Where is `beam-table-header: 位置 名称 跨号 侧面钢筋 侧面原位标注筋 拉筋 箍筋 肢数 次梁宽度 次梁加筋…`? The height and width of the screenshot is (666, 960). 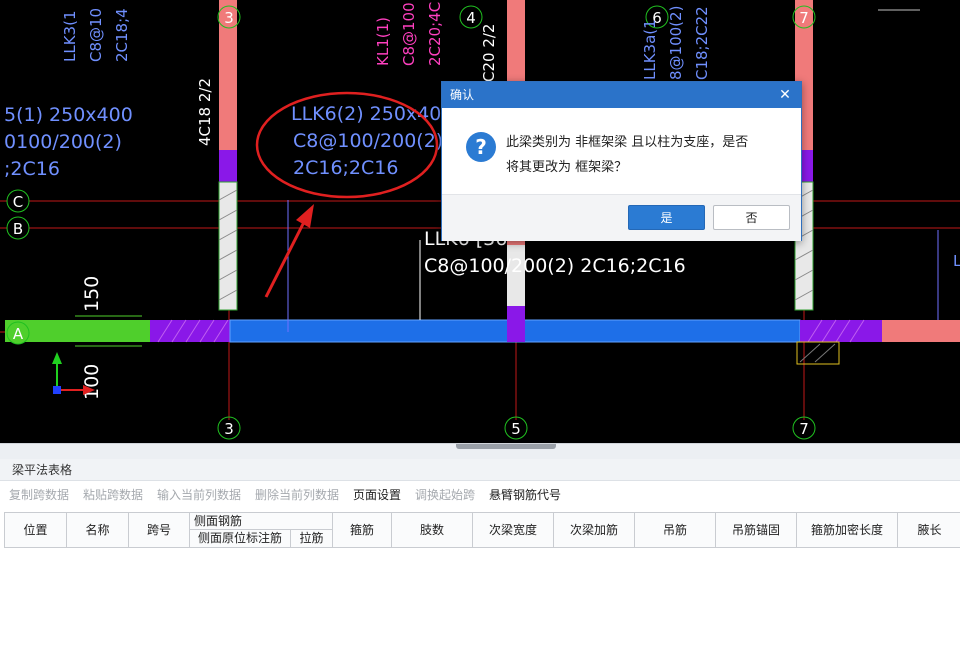
beam-table-header: 位置 名称 跨号 侧面钢筋 侧面原位标注筋 拉筋 箍筋 肢数 次梁宽度 次梁加筋… is located at coordinates (482, 530).